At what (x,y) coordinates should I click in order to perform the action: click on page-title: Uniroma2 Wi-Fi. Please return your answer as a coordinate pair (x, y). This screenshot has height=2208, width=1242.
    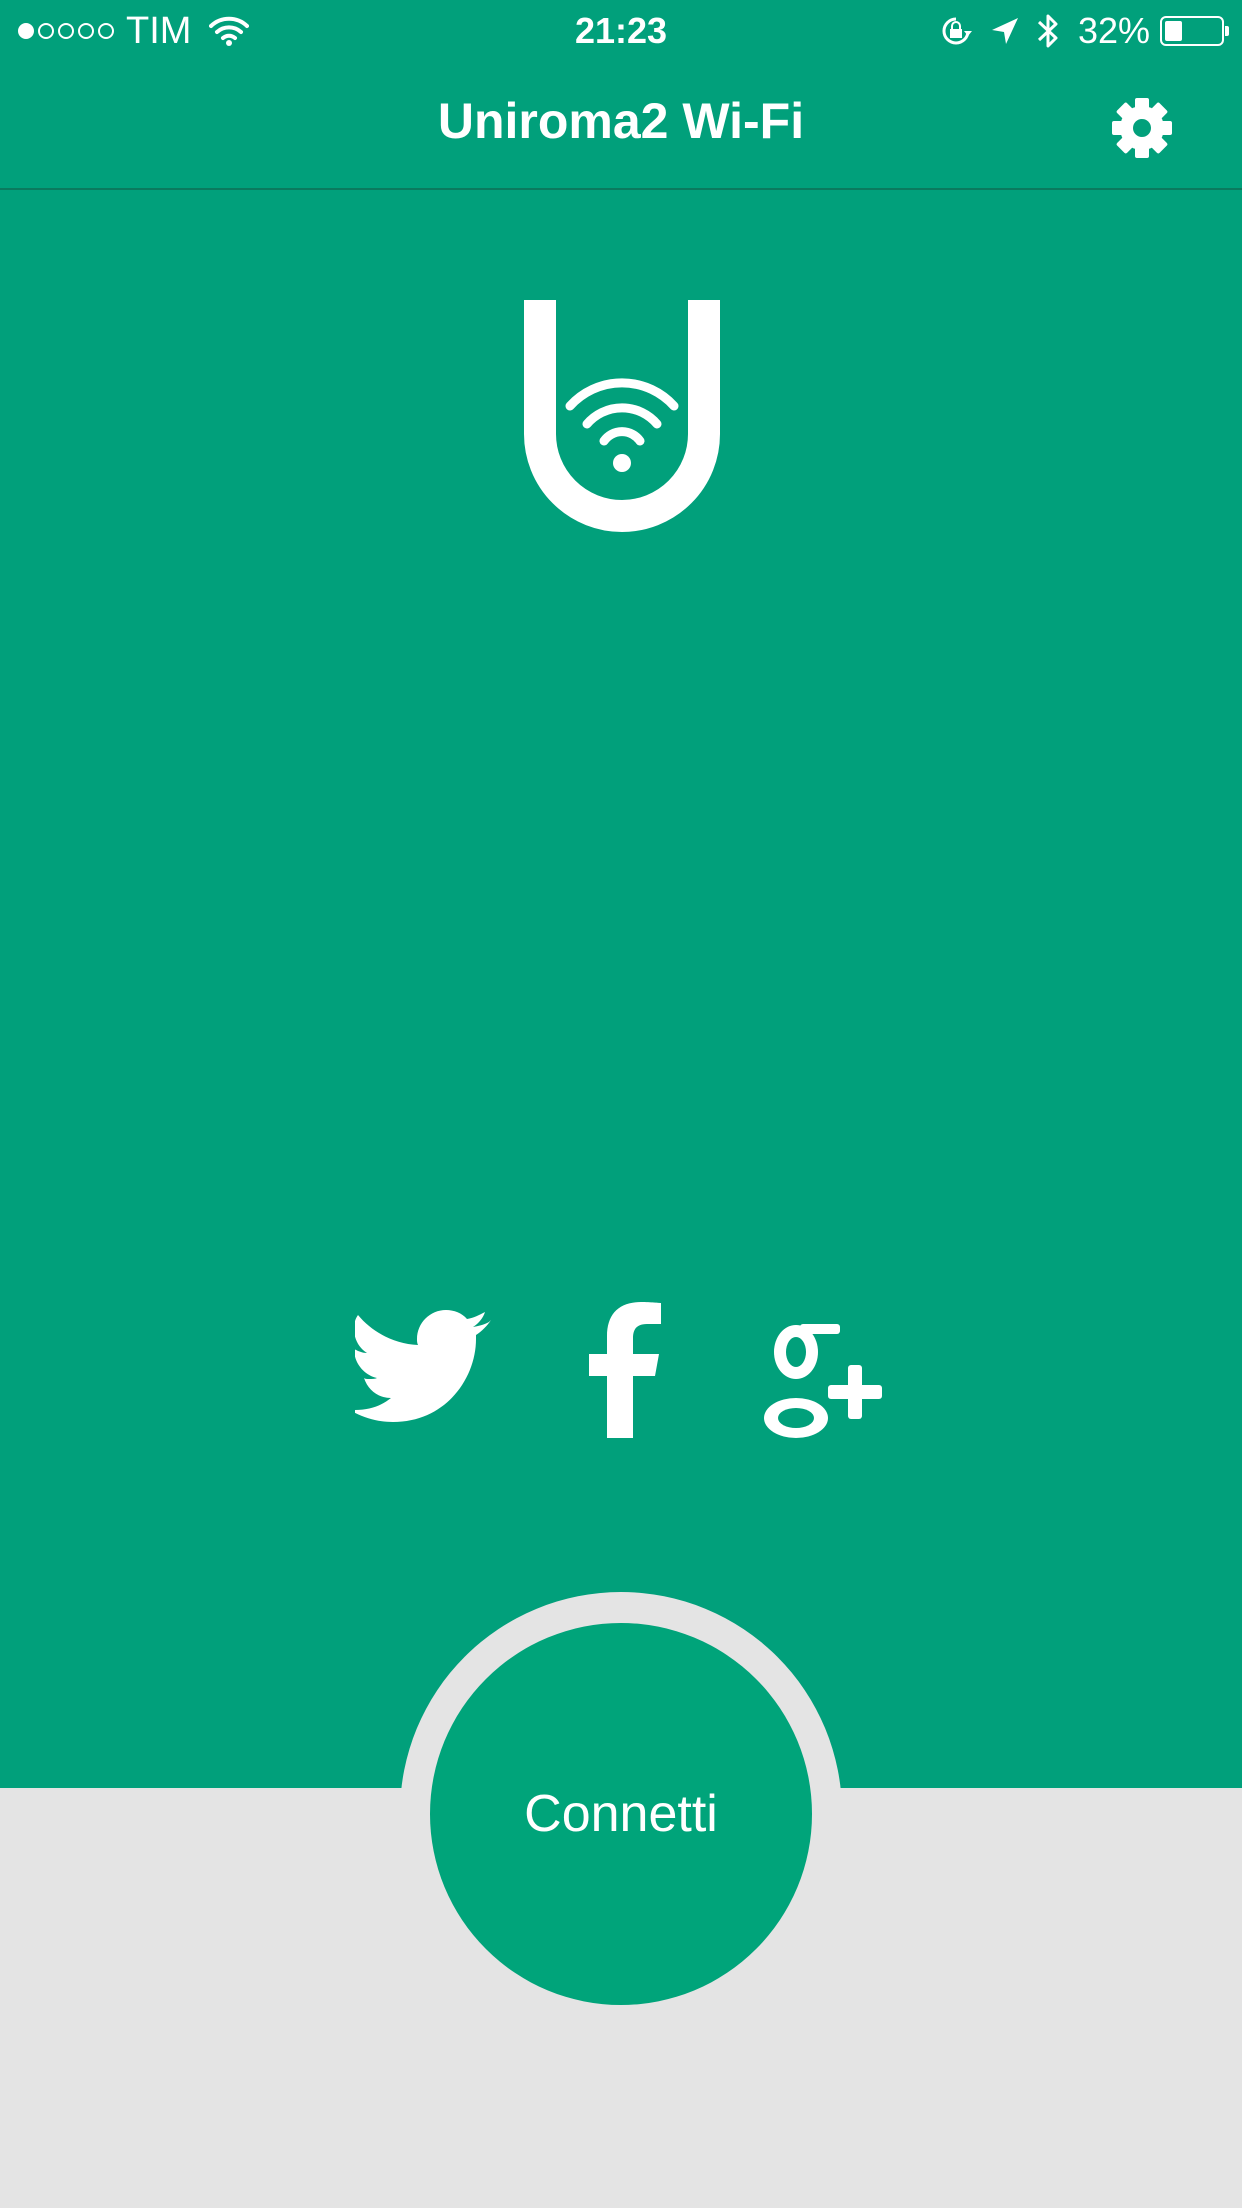
    Looking at the image, I should click on (621, 121).